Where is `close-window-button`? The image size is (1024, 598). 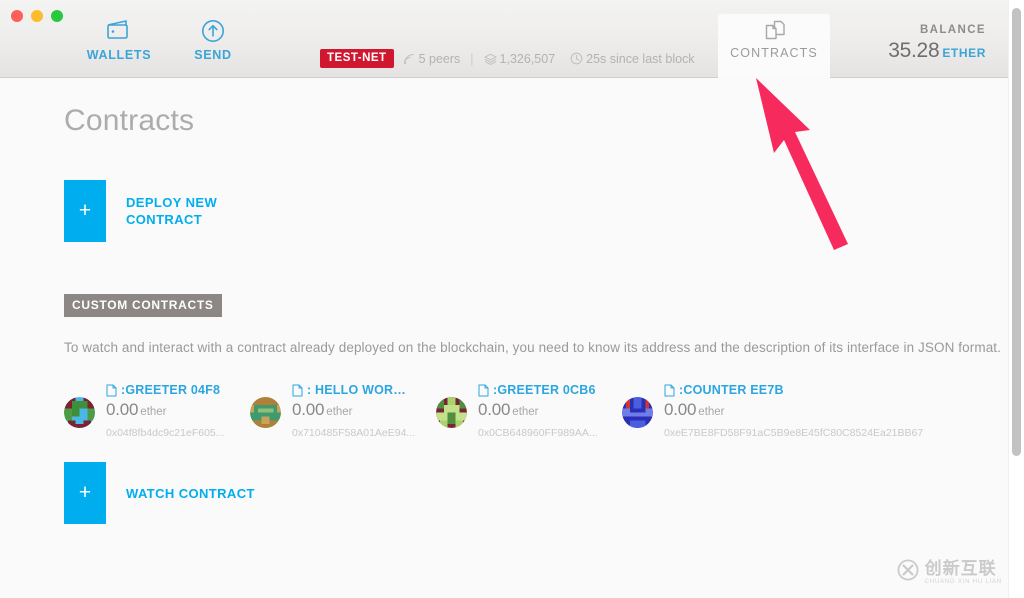
close-window-button is located at coordinates (17, 16).